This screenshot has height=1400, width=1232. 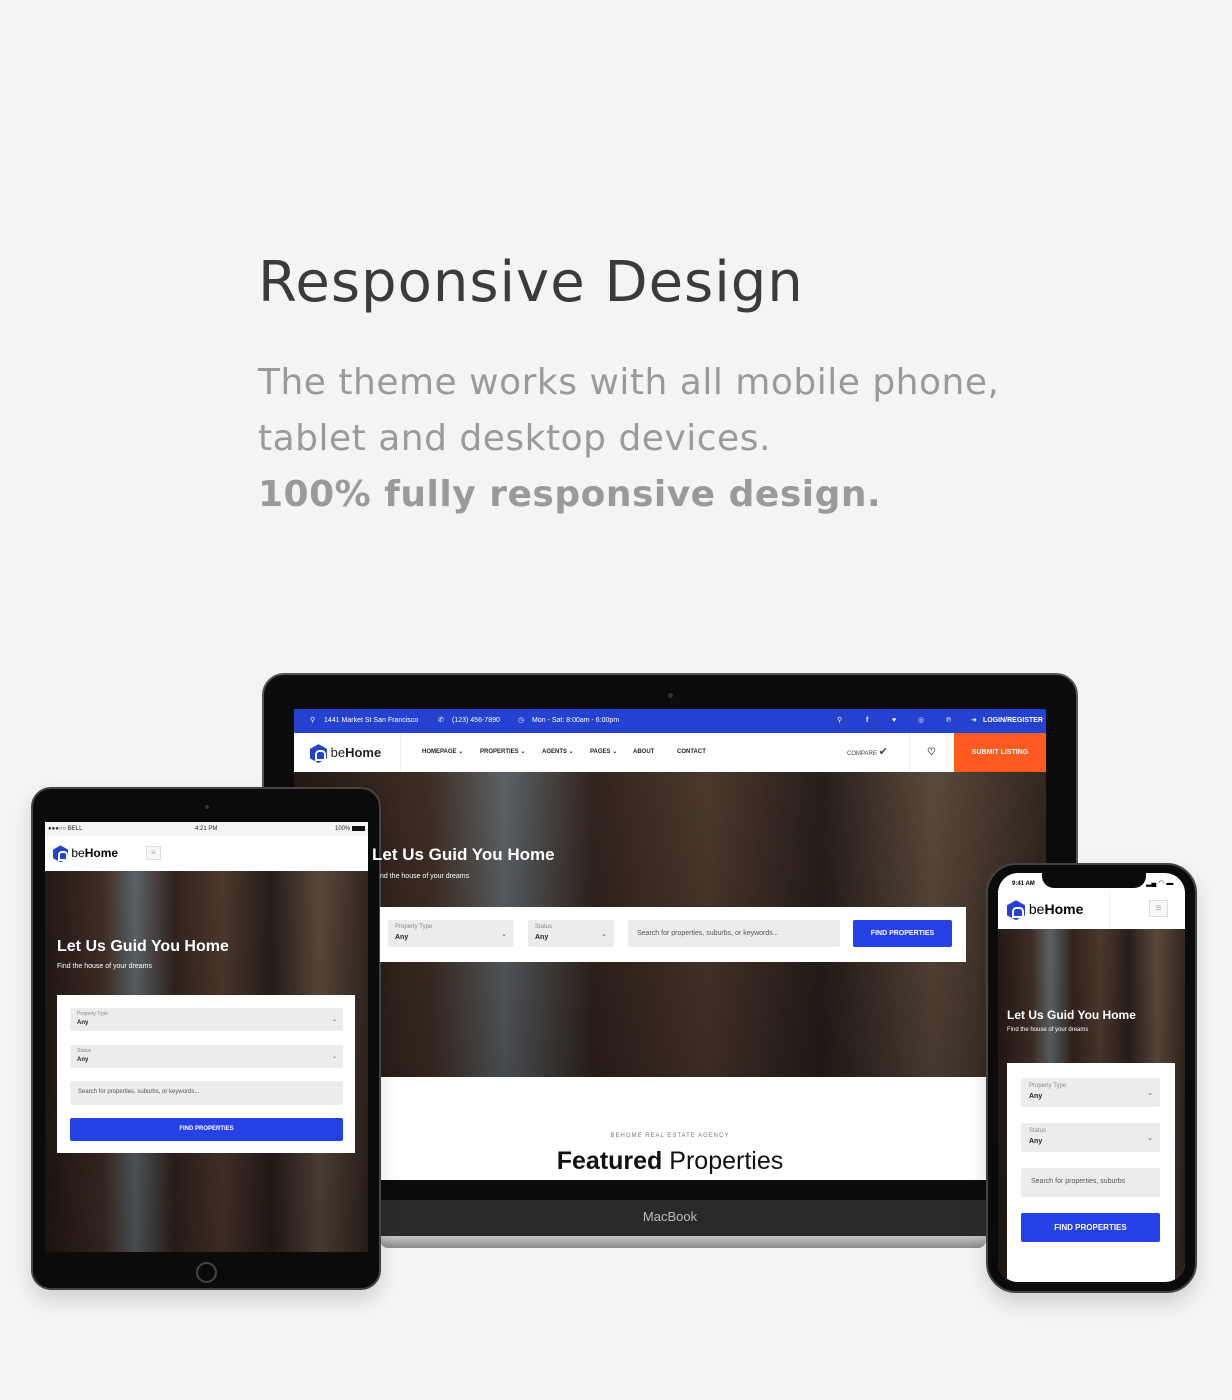 I want to click on tablet-camera, so click(x=207, y=807).